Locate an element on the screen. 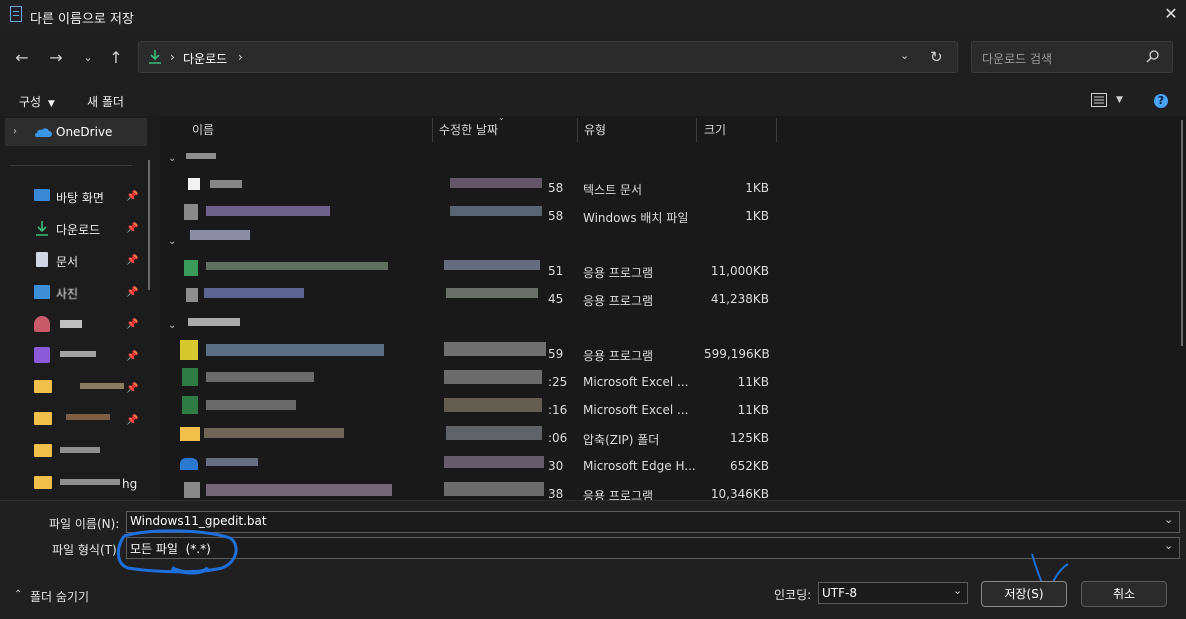 The width and height of the screenshot is (1186, 619). column-header-name: 이름 is located at coordinates (203, 129).